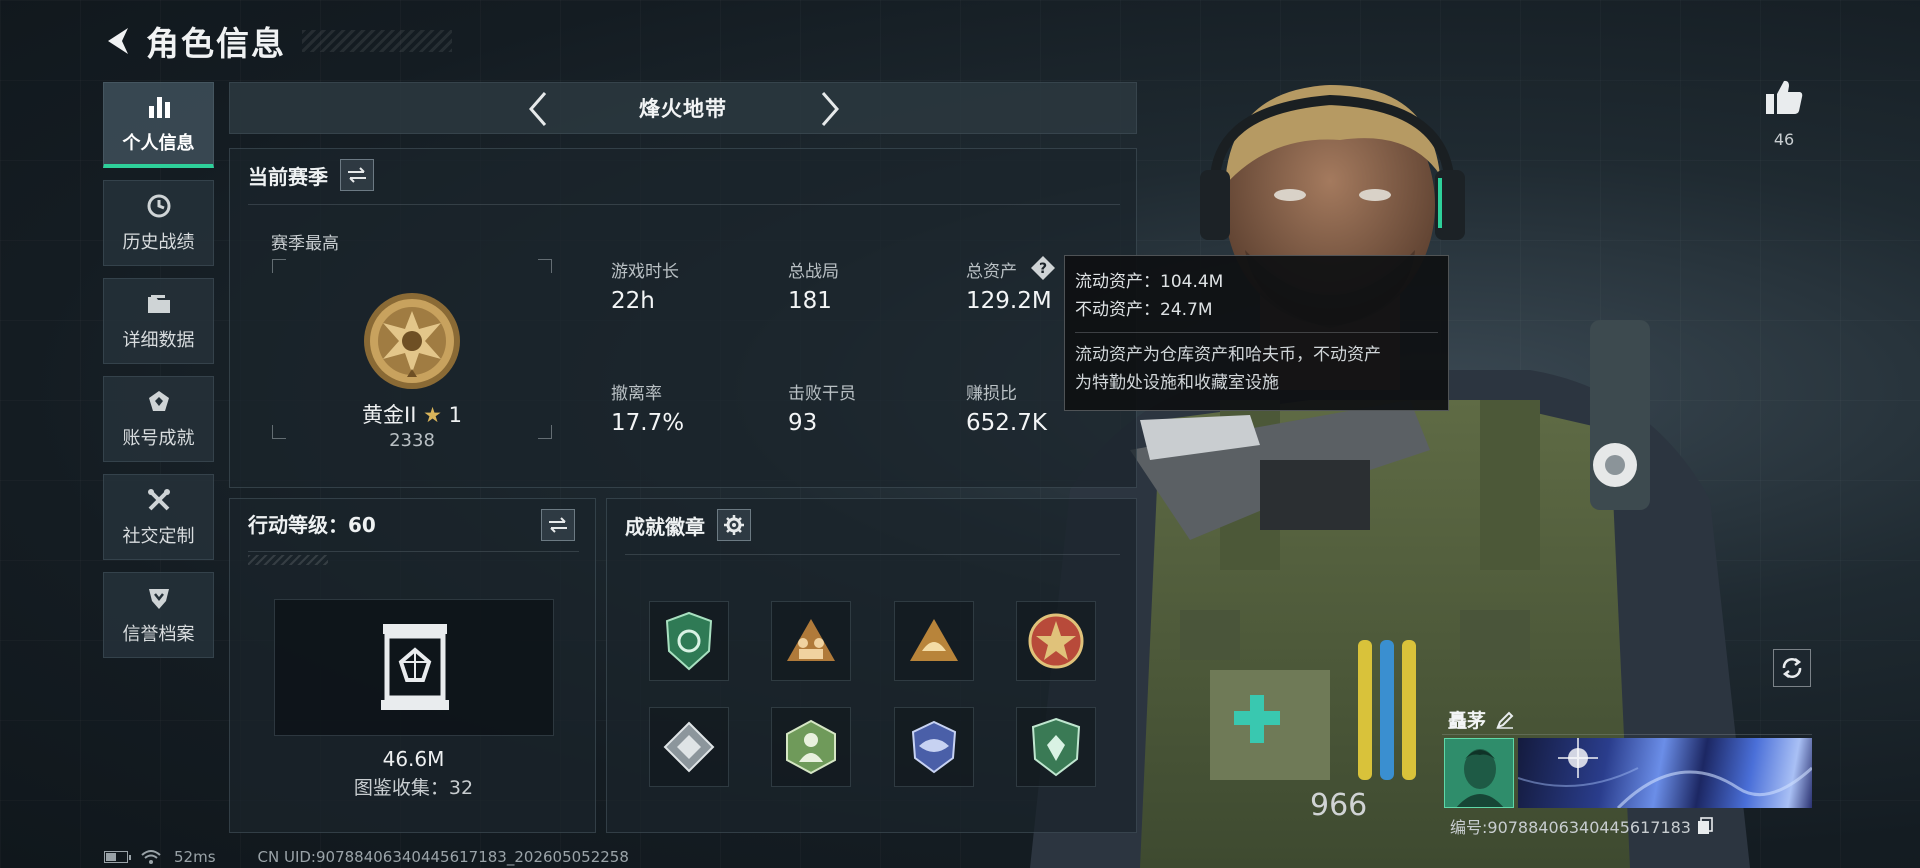 The image size is (1920, 868). Describe the element at coordinates (158, 634) in the screenshot. I see `sidebar-item-label: 信誉档案` at that location.